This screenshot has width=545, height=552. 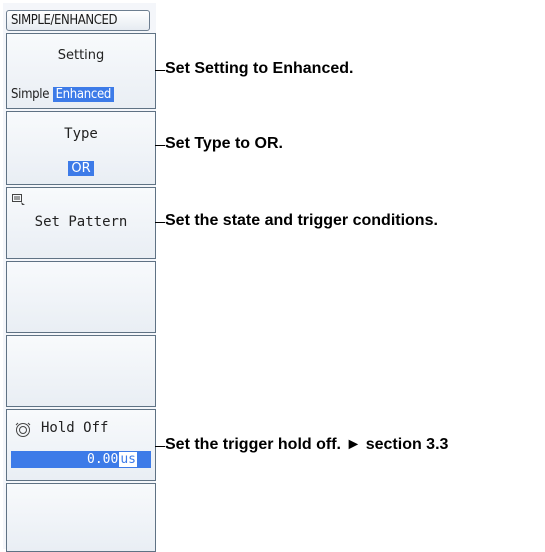 I want to click on type-key: Type OR, so click(x=81, y=148).